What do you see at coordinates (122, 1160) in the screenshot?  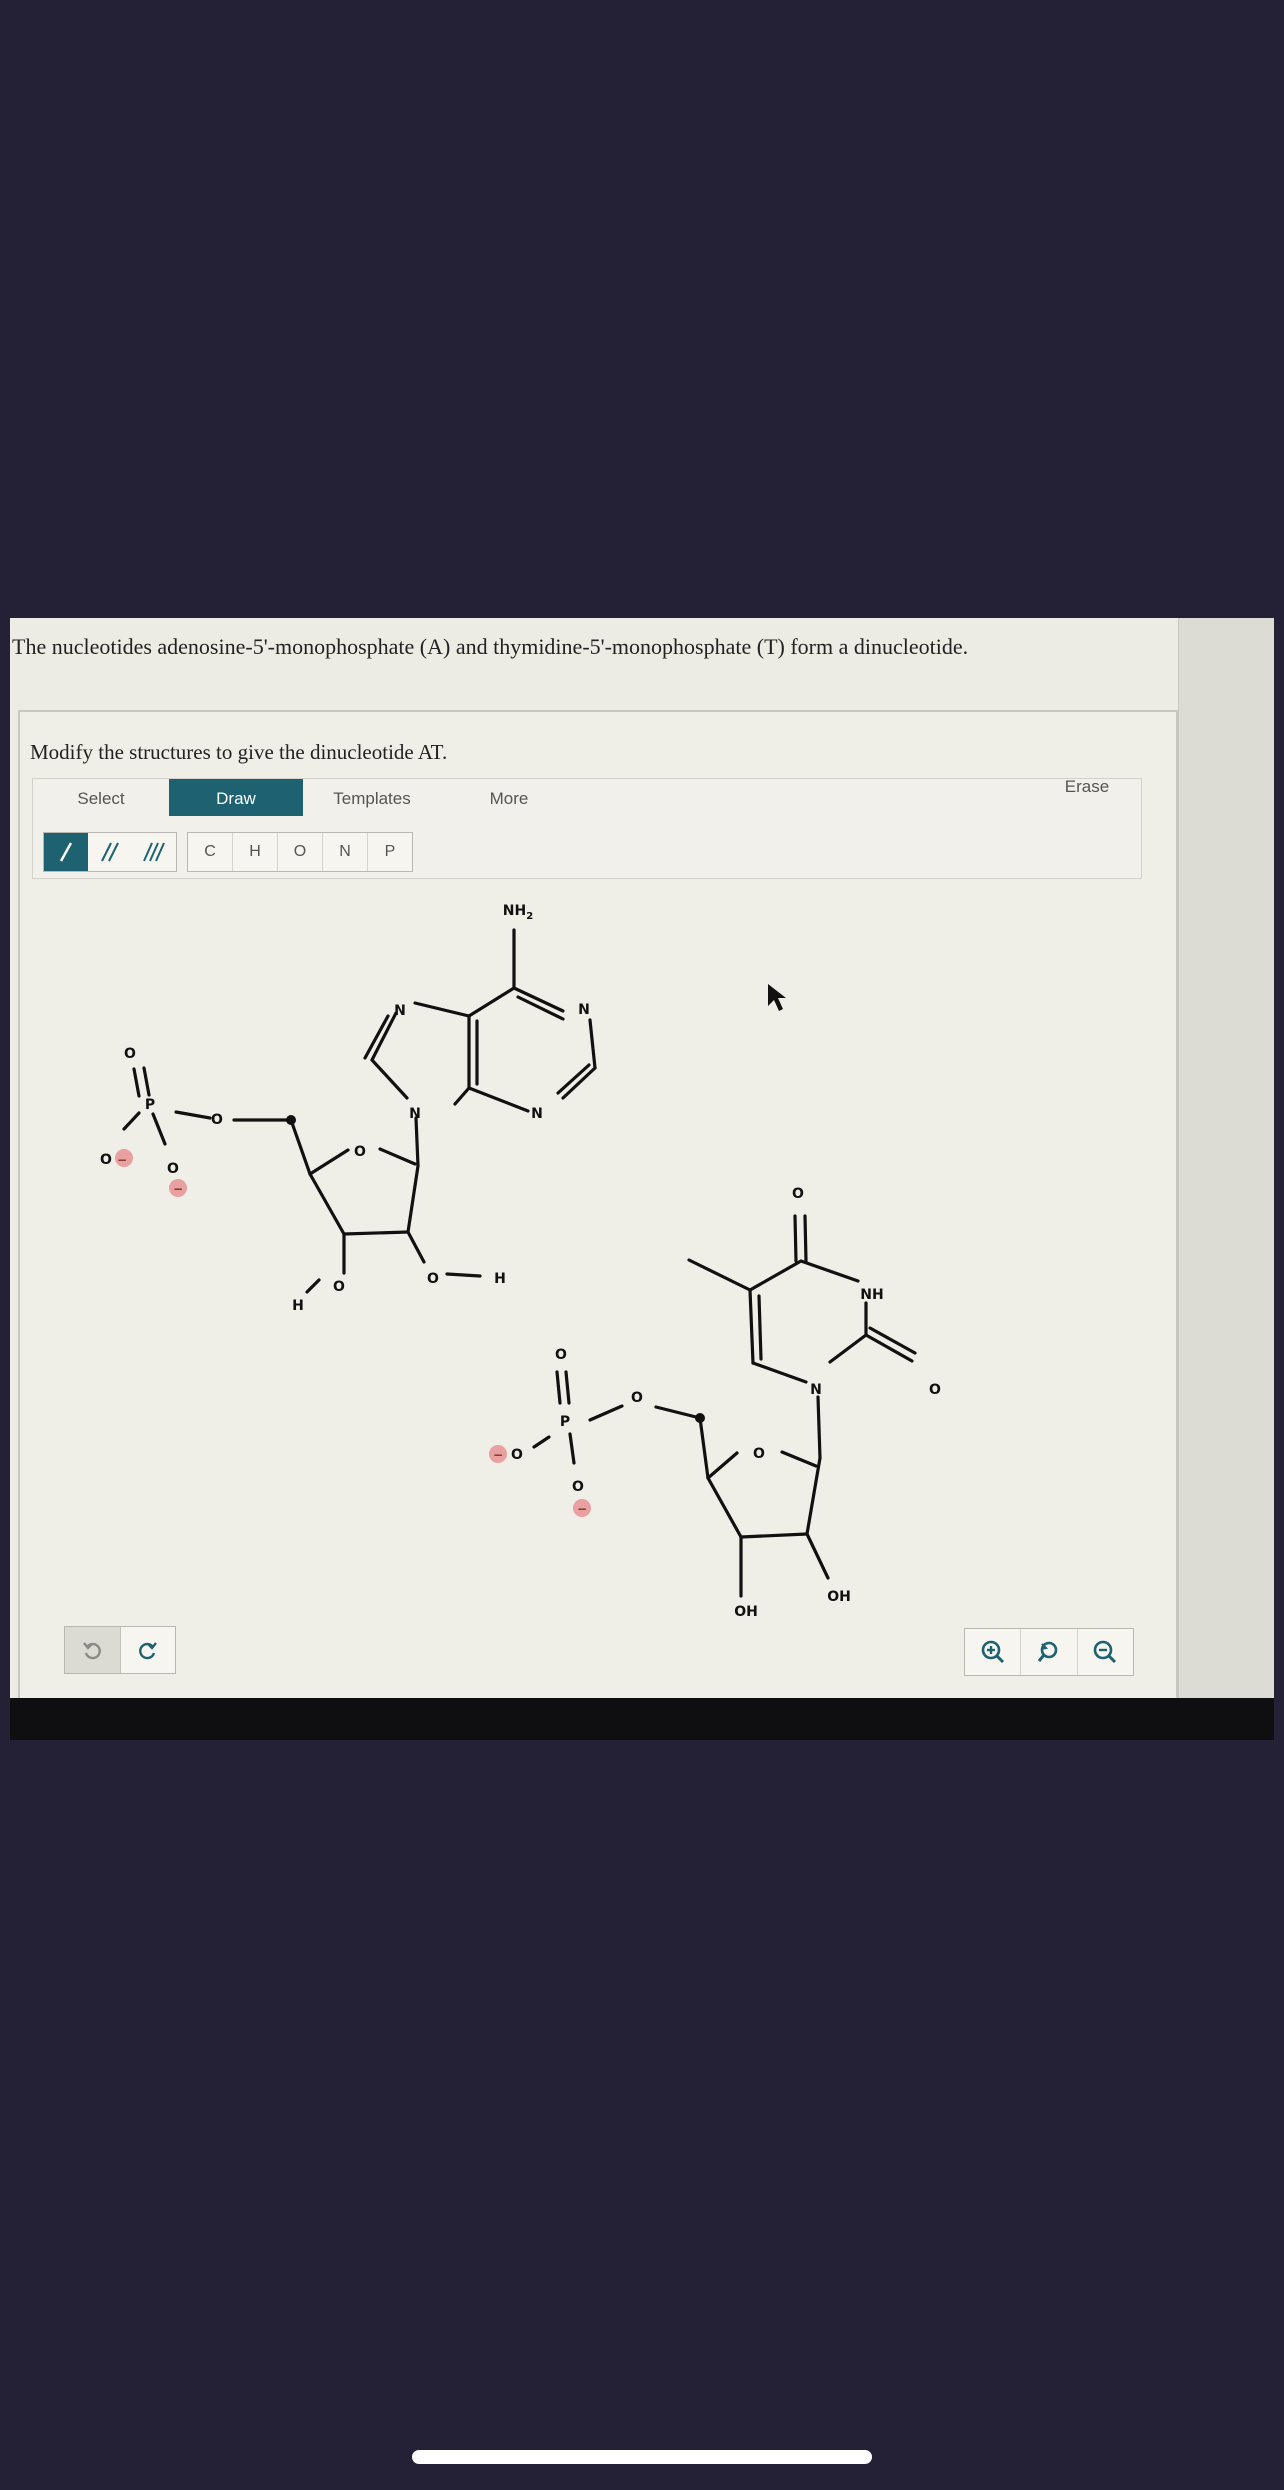 I see `charge-minus-1: −` at bounding box center [122, 1160].